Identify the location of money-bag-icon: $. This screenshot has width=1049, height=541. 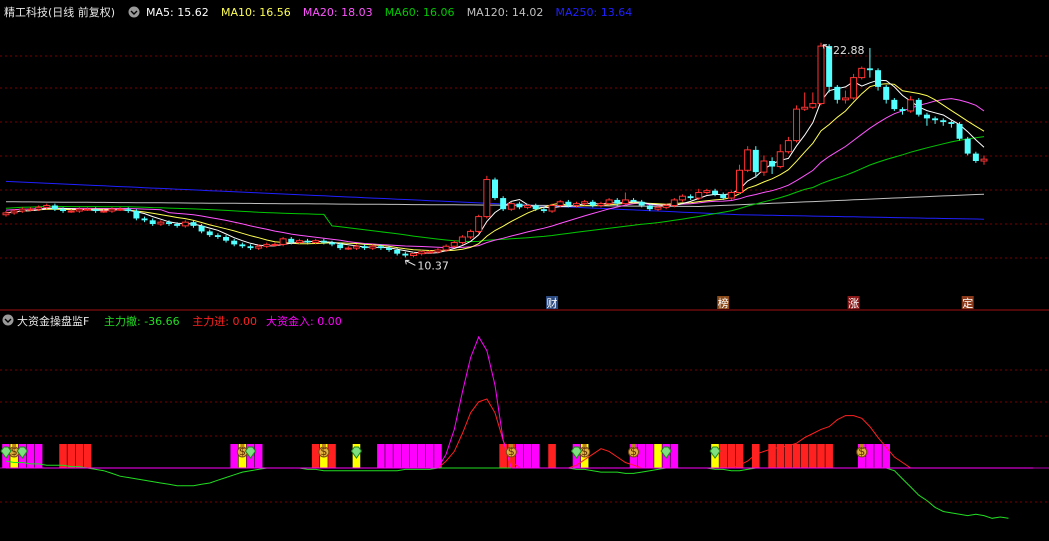
(324, 451).